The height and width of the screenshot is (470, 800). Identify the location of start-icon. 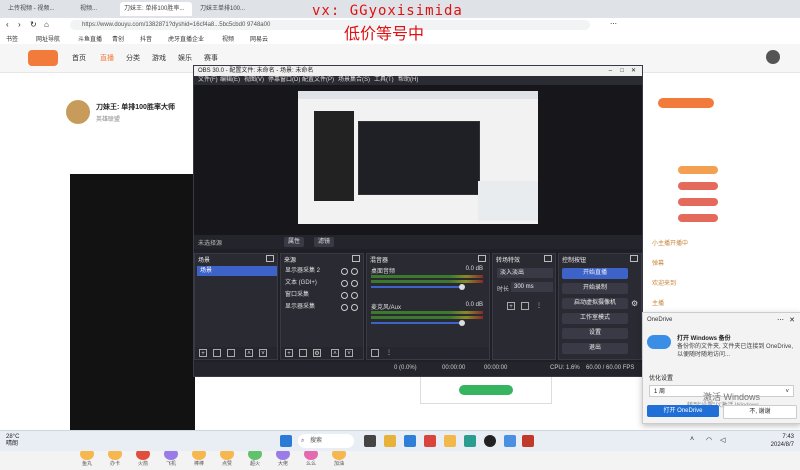
(286, 441).